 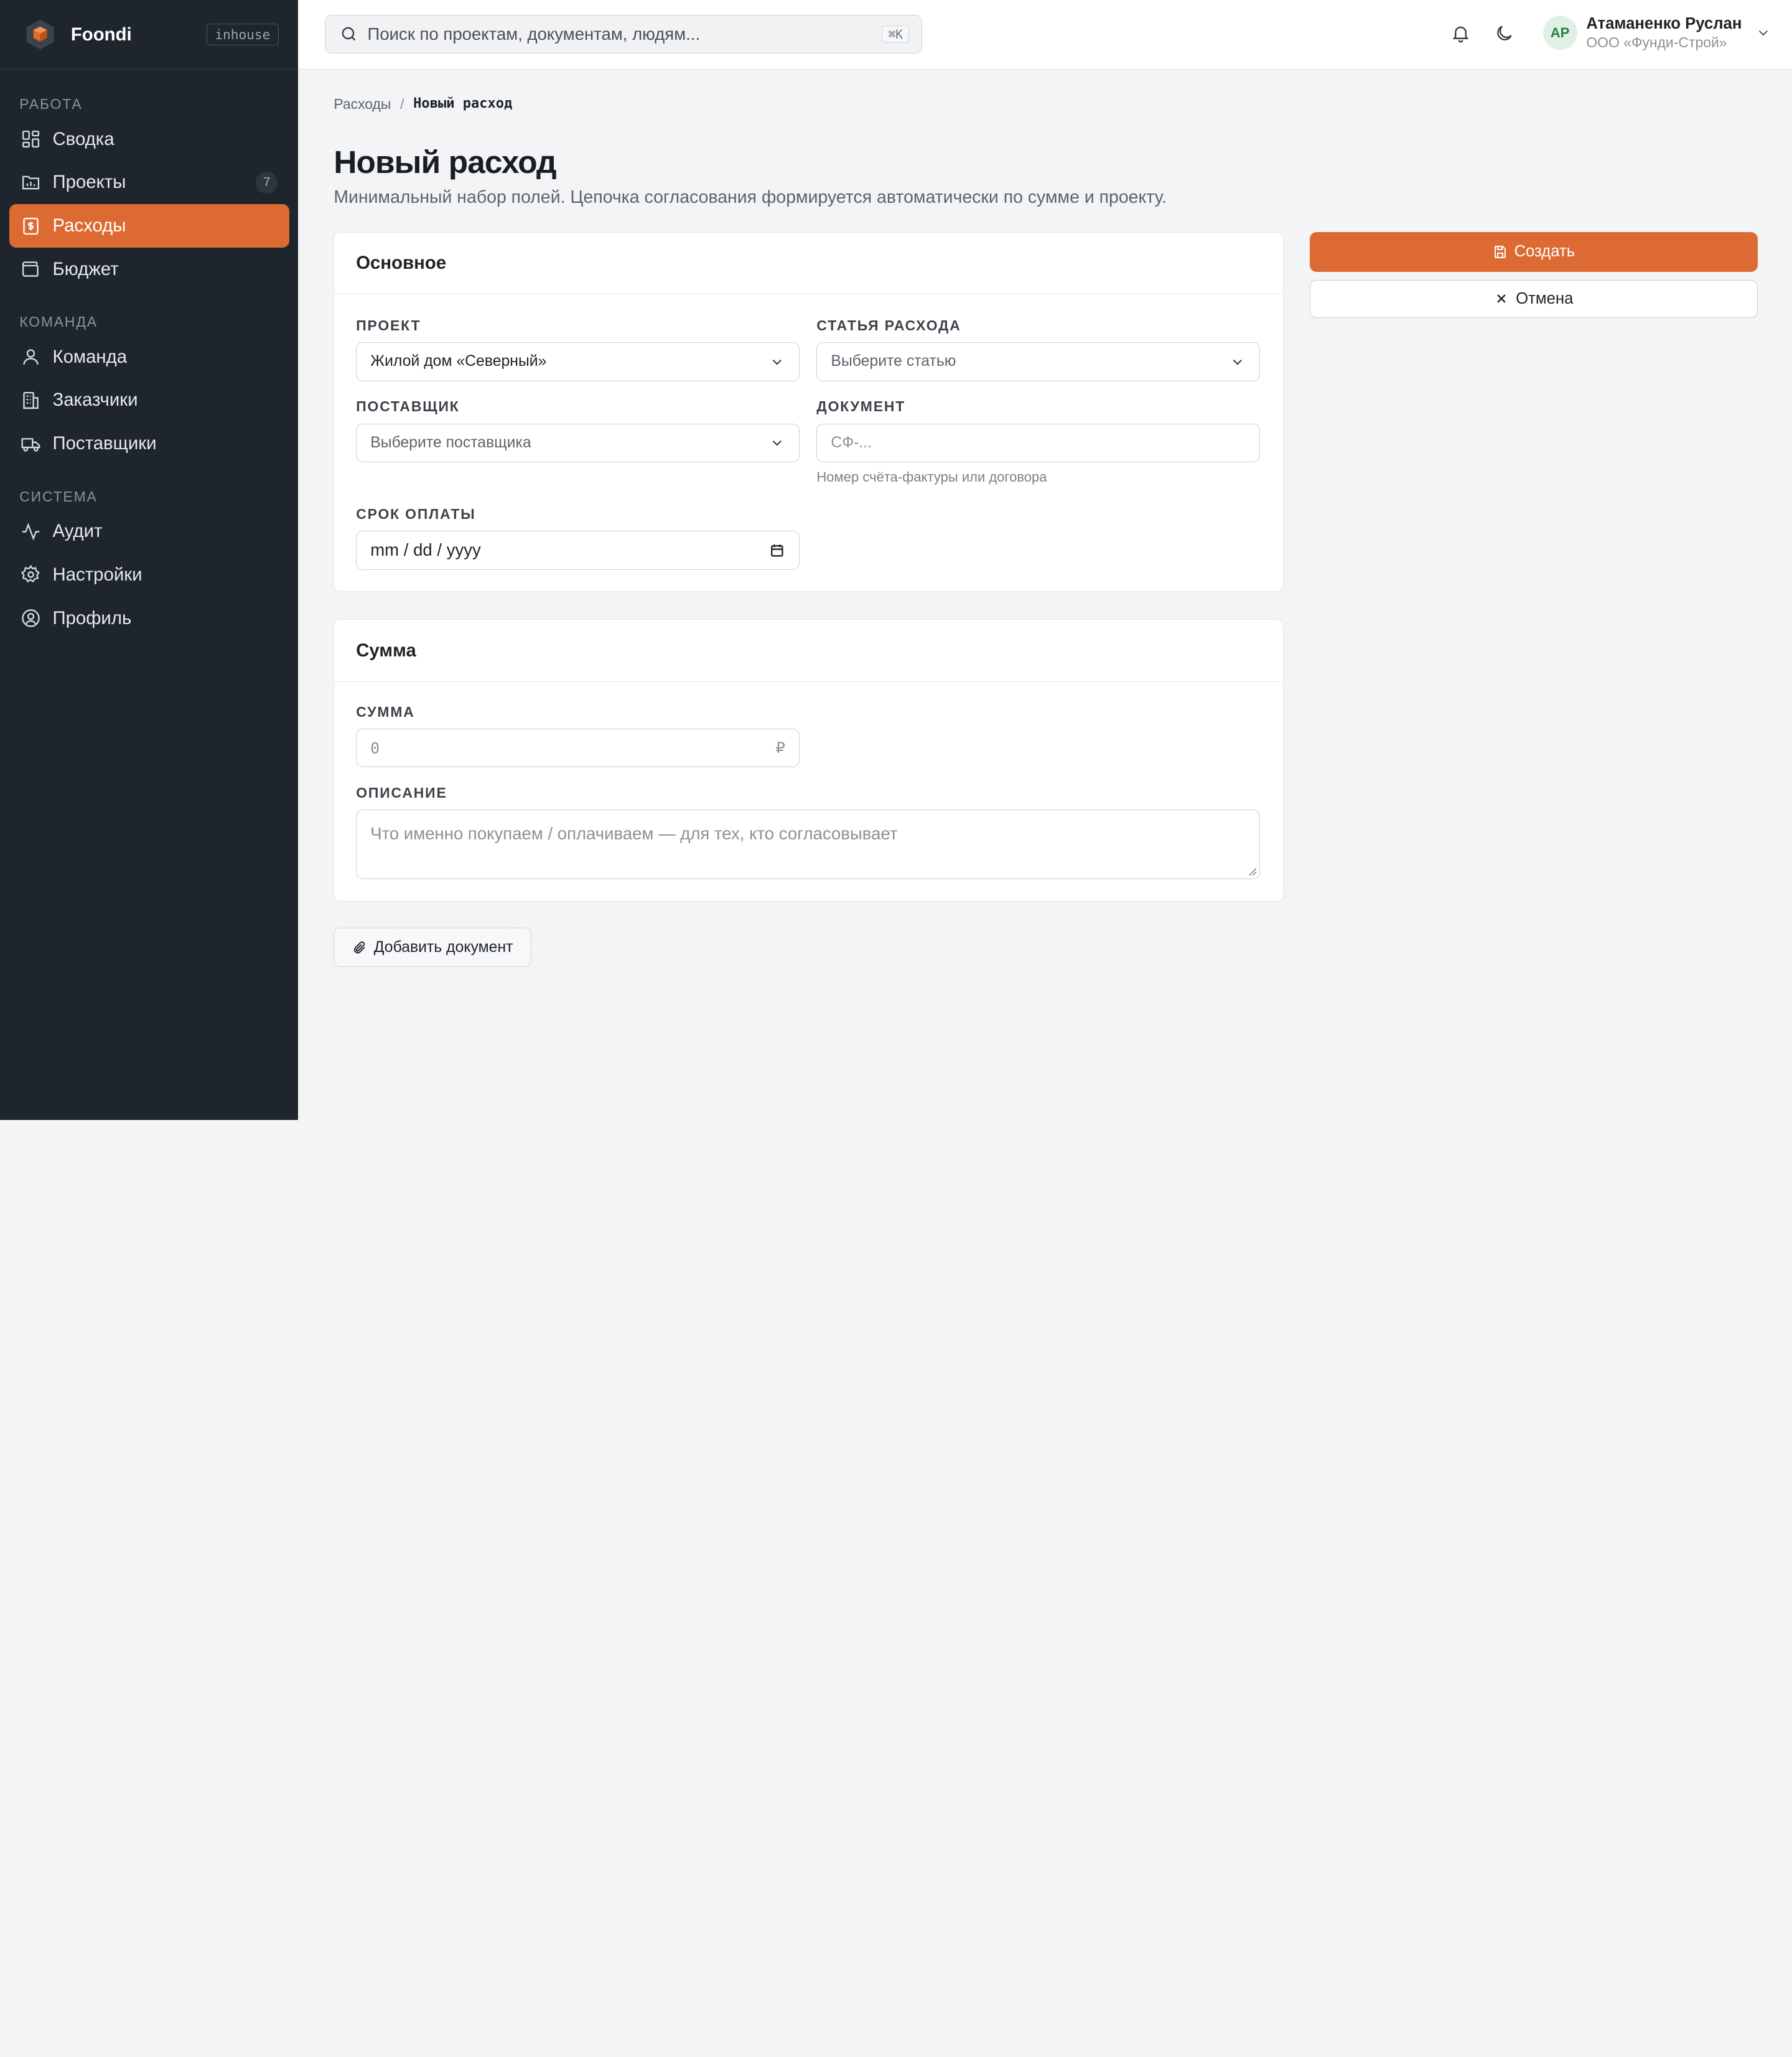 What do you see at coordinates (808, 651) in the screenshot?
I see `card-sum-title: Сумма` at bounding box center [808, 651].